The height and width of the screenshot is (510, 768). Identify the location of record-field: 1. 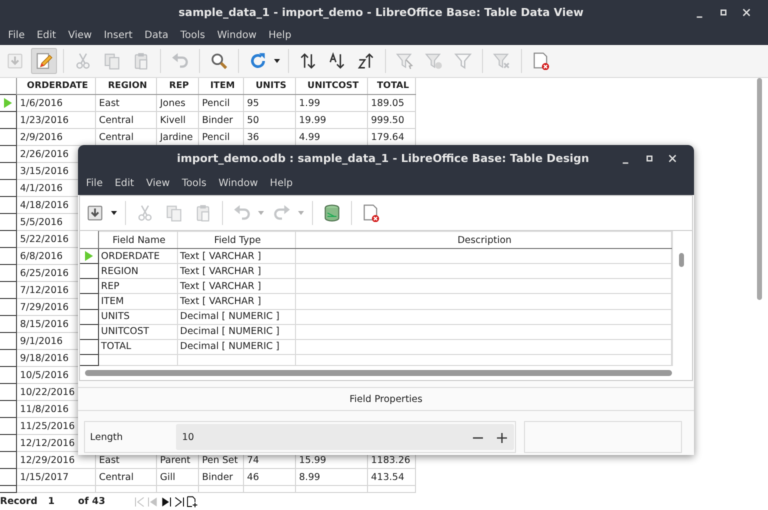
(56, 501).